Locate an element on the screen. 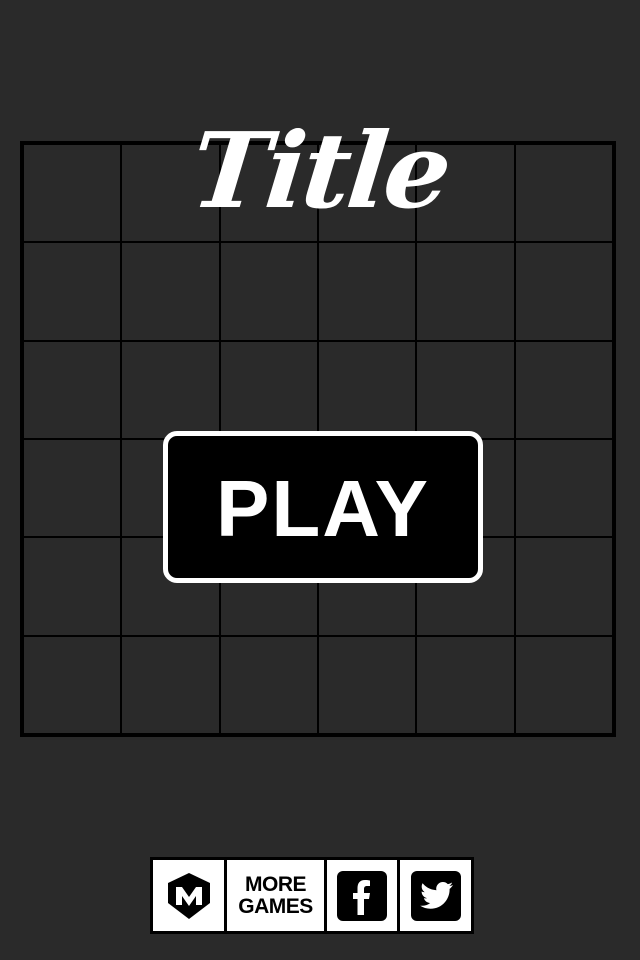 The image size is (640, 960). more-games-line1: MORE is located at coordinates (276, 884).